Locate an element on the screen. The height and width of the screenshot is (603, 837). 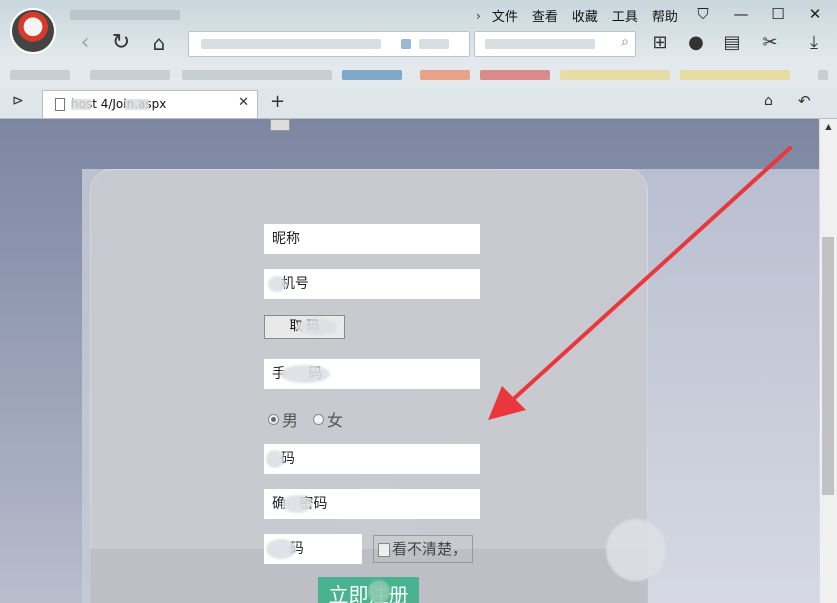
maximize-button: ☐ is located at coordinates (778, 14).